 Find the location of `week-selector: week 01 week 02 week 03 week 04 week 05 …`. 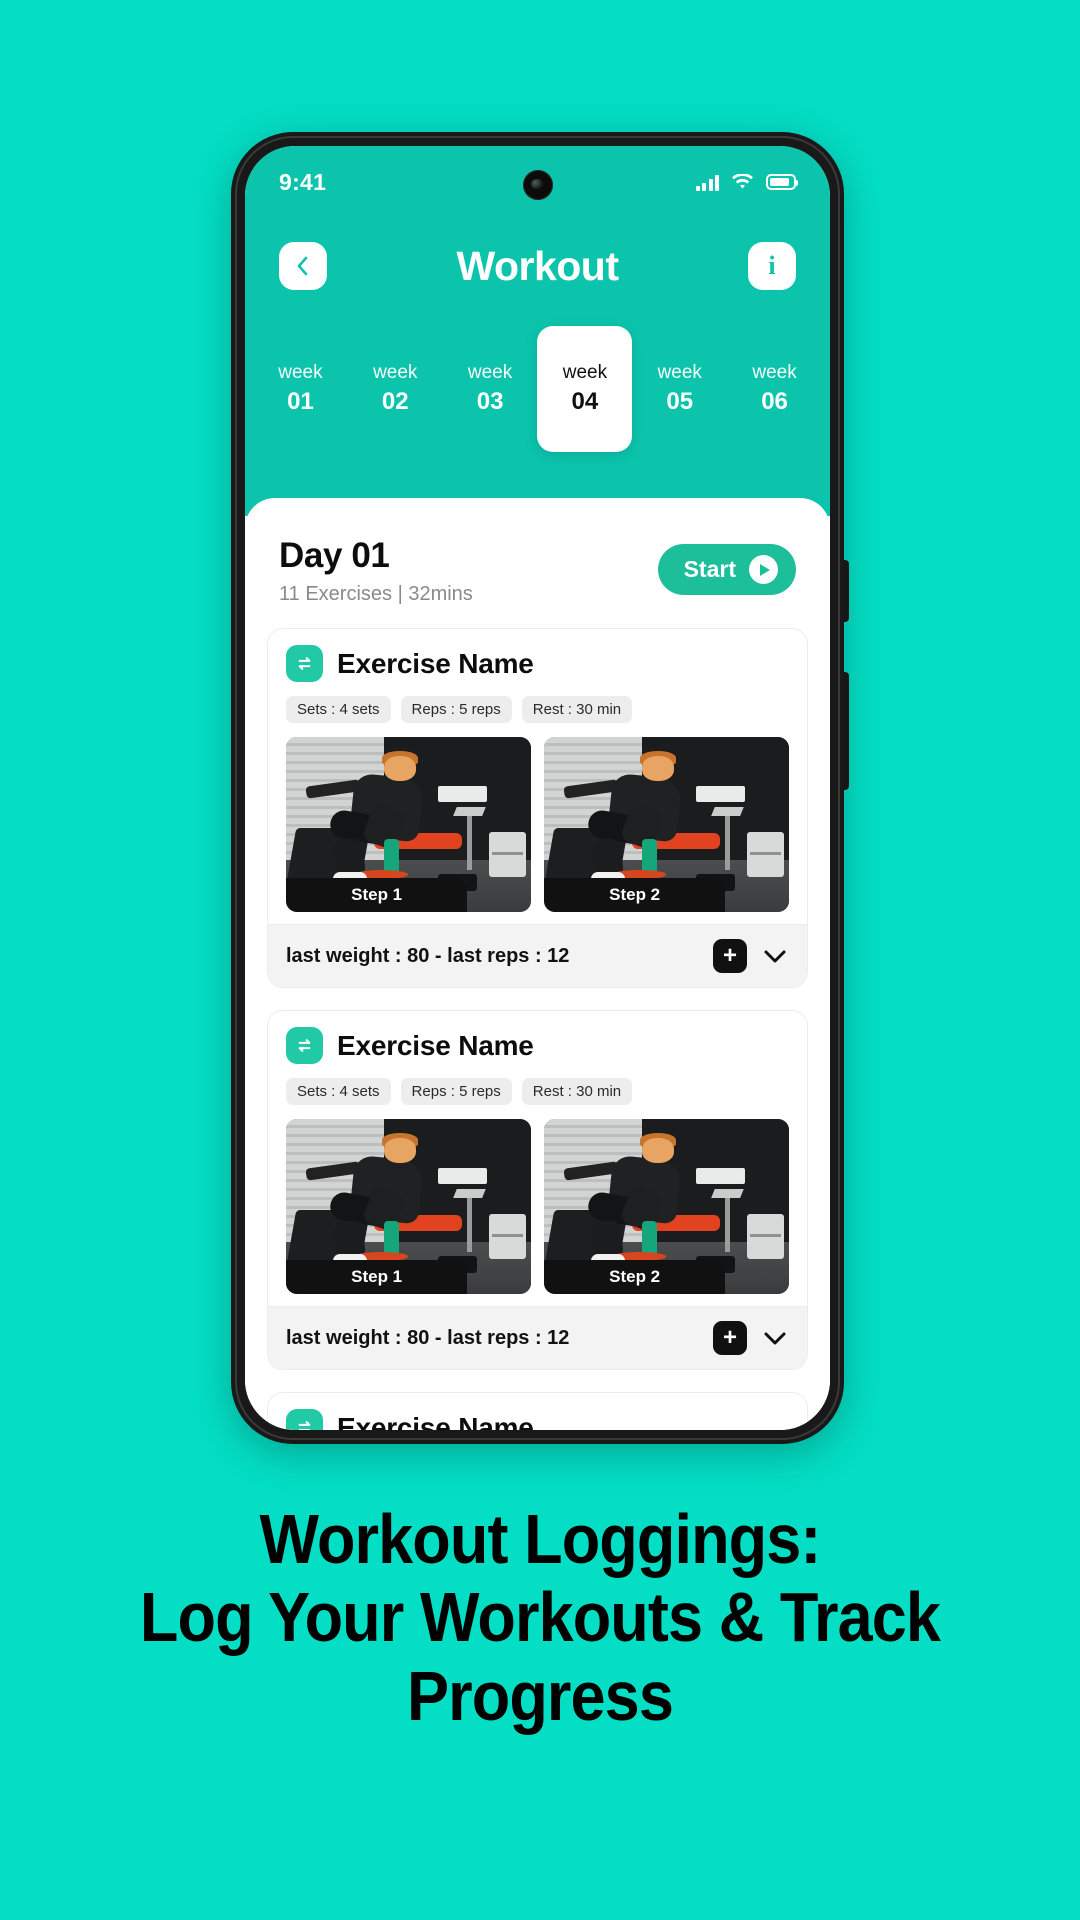

week-selector: week 01 week 02 week 03 week 04 week 05 … is located at coordinates (537, 389).